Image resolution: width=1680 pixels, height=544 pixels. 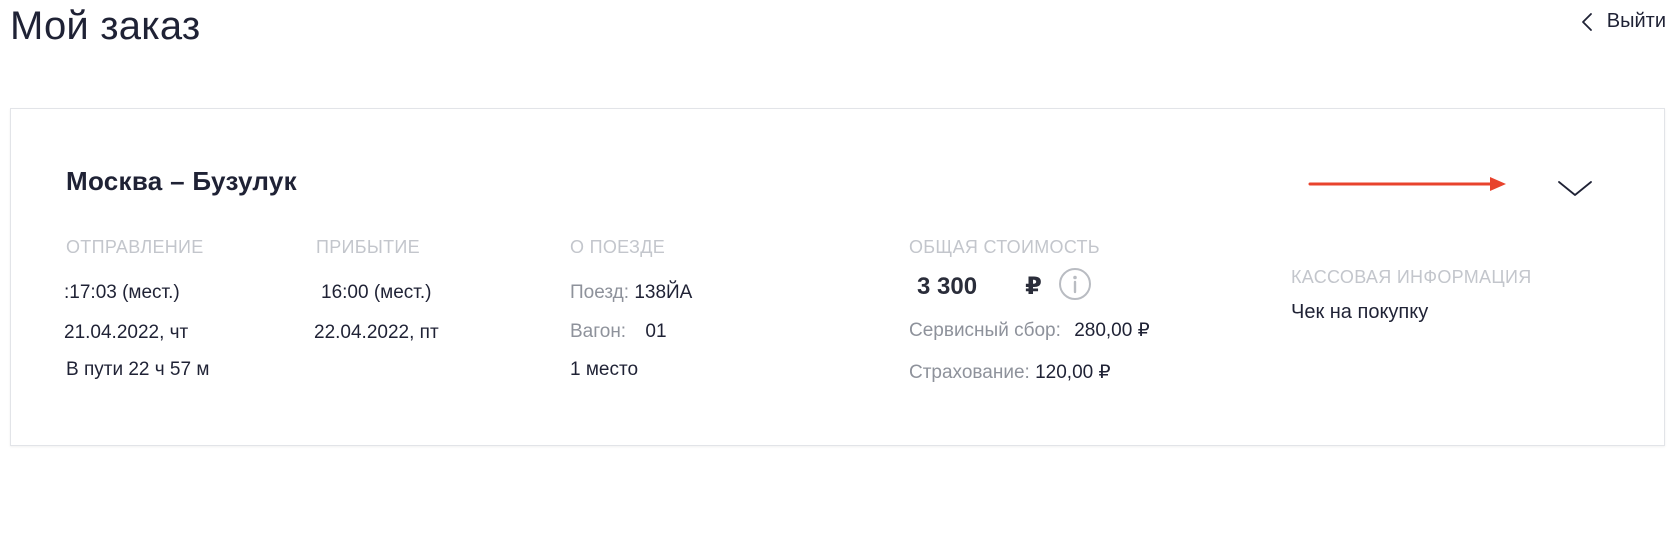 I want to click on insurance-value: 120,00 ₽, so click(x=1073, y=372).